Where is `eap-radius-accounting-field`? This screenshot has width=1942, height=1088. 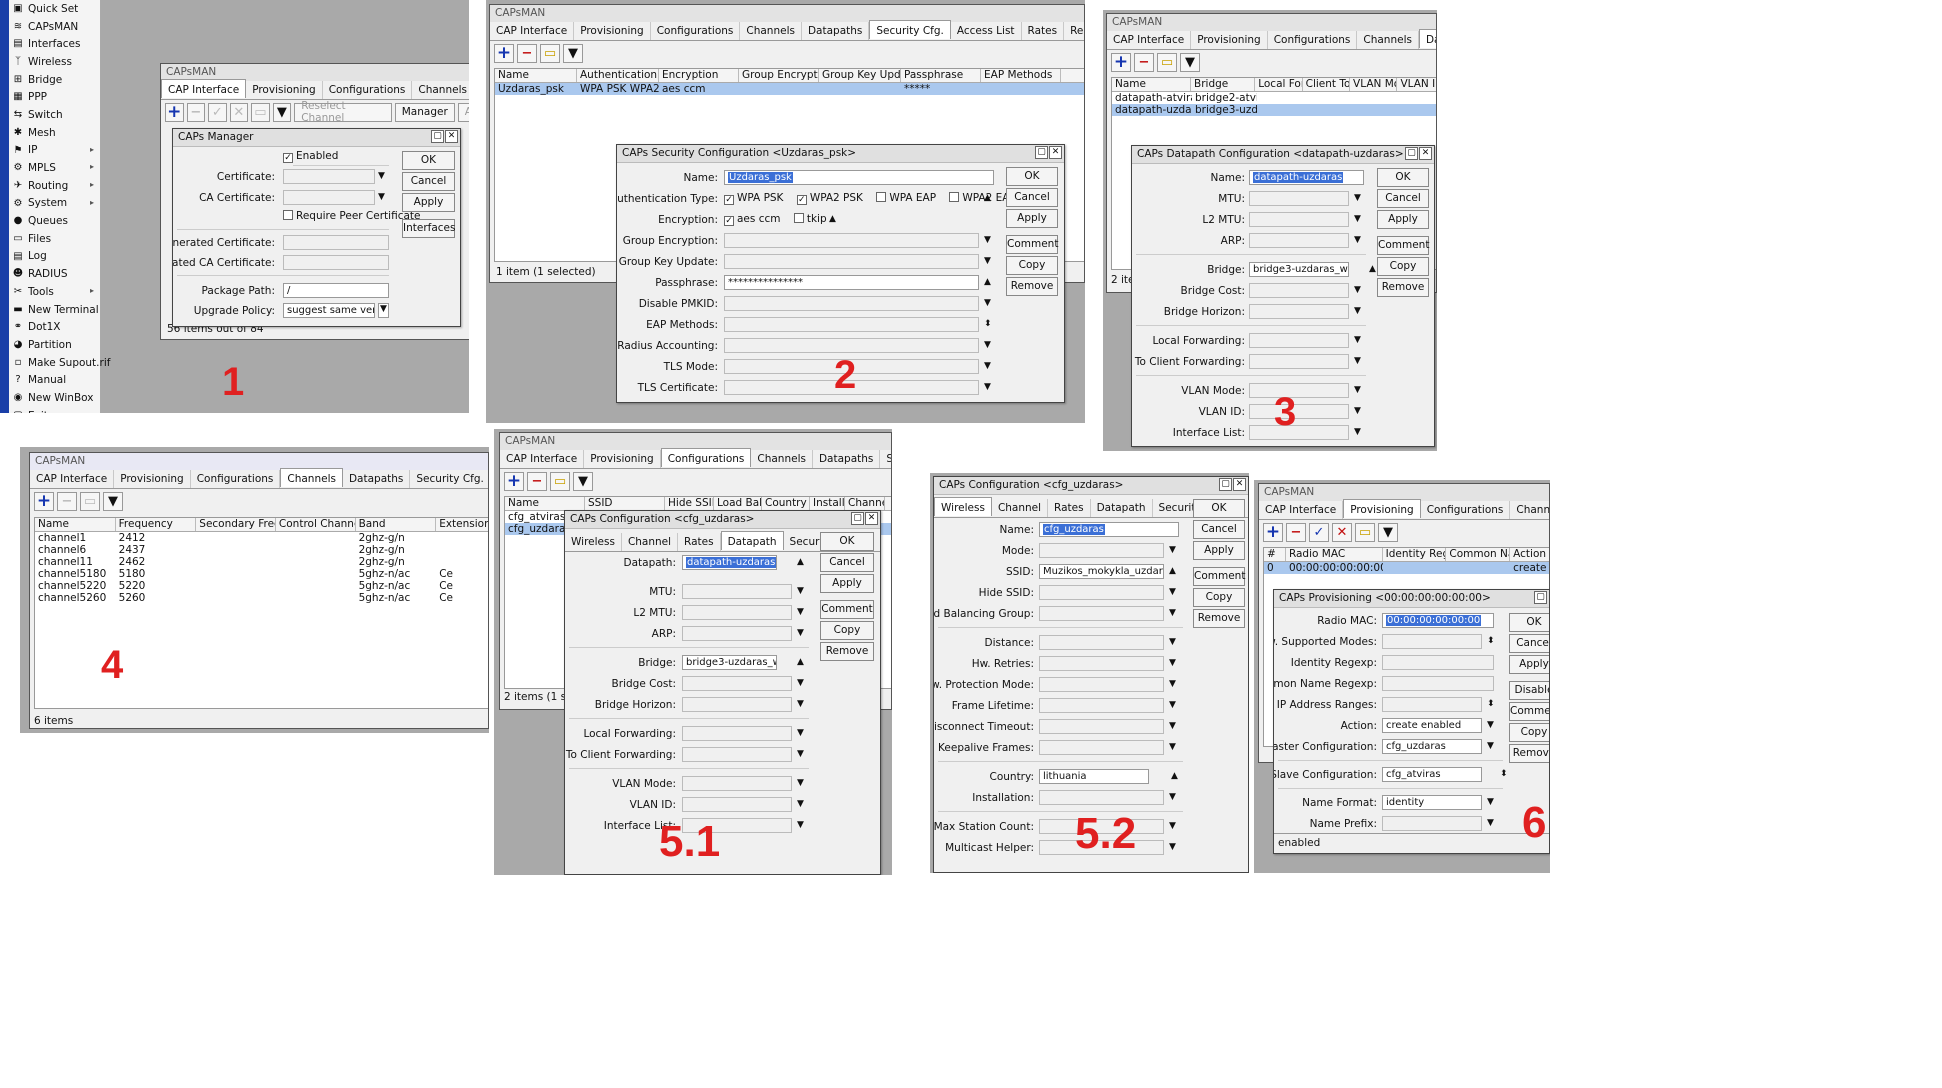 eap-radius-accounting-field is located at coordinates (851, 345).